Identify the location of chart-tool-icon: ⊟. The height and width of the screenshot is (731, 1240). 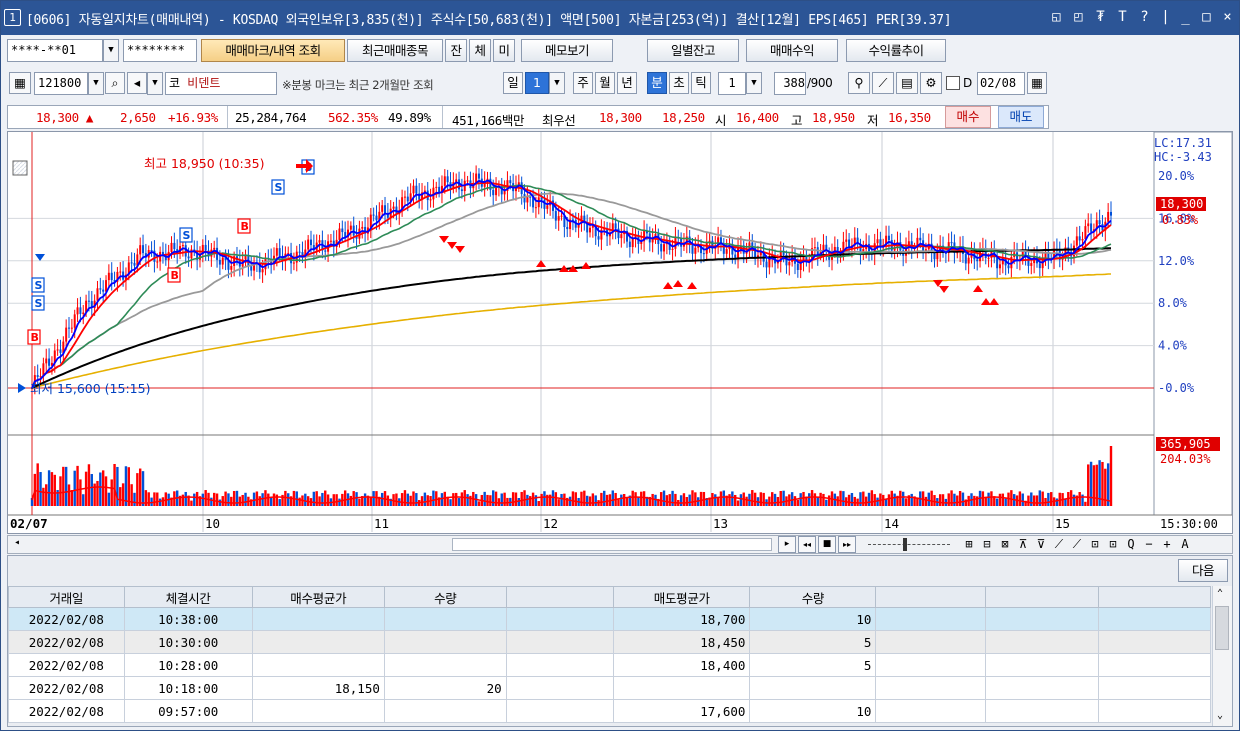
(987, 544).